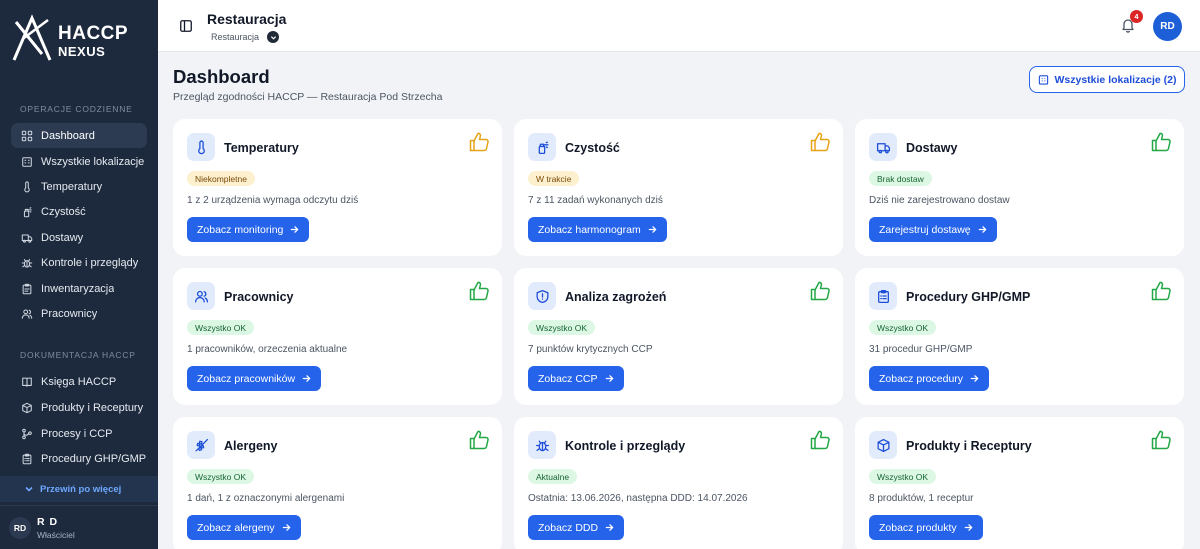  Describe the element at coordinates (79, 407) in the screenshot. I see `sidebar-item-produkty-i-receptury: Produkty i Receptury` at that location.